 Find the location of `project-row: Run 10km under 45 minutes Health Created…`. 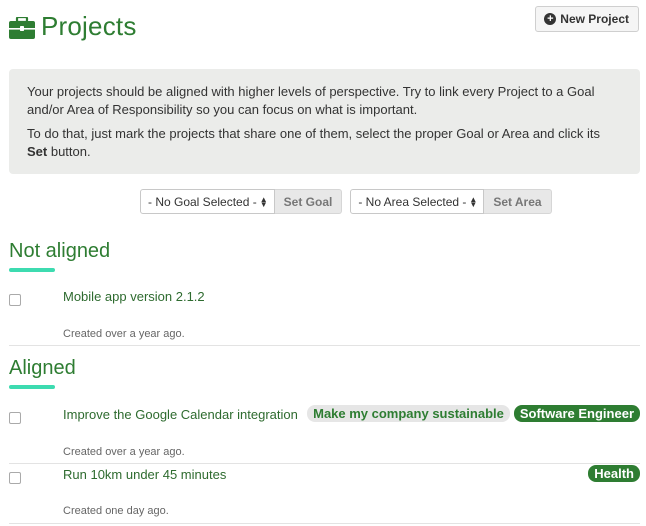

project-row: Run 10km under 45 minutes Health Created… is located at coordinates (324, 494).